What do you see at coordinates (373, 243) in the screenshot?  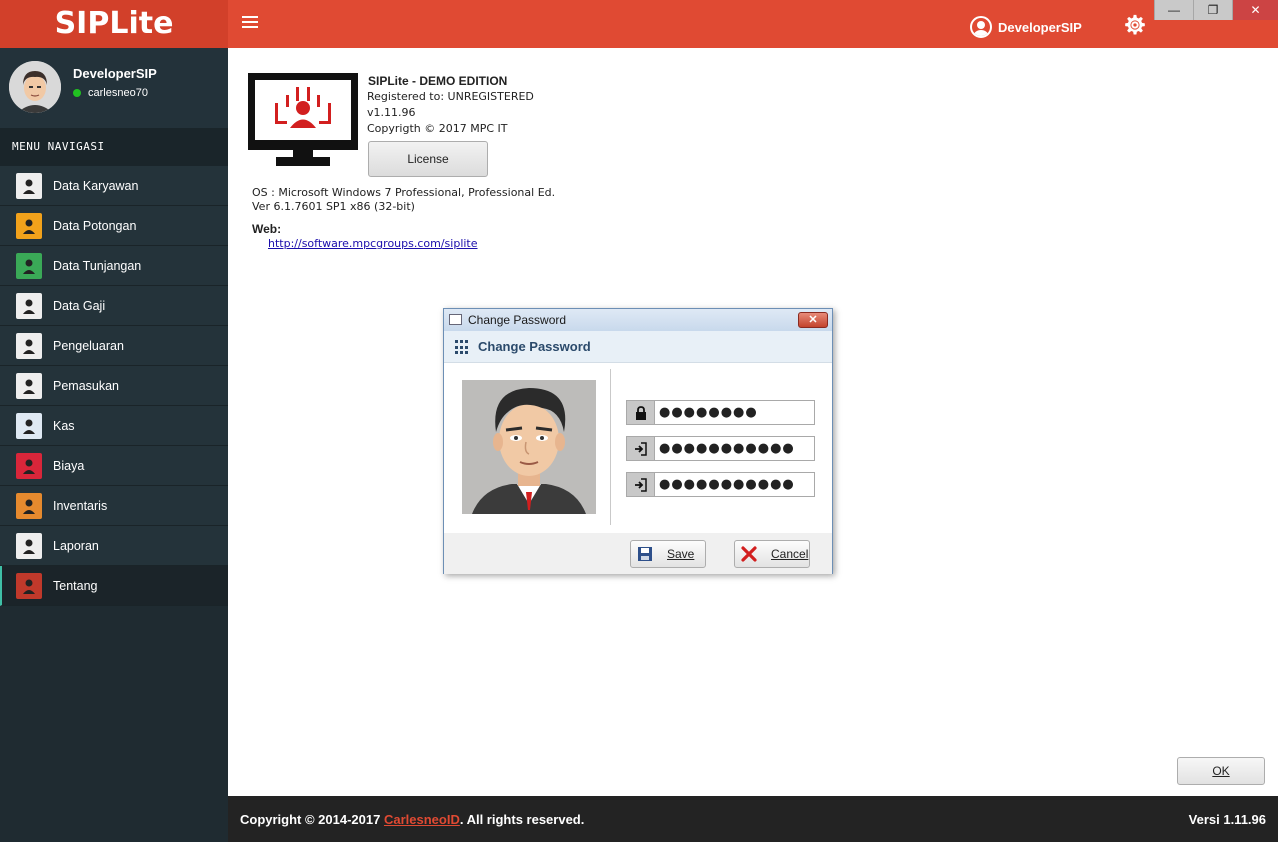 I see `web-link: http://software.mpcgroups.com/siplite` at bounding box center [373, 243].